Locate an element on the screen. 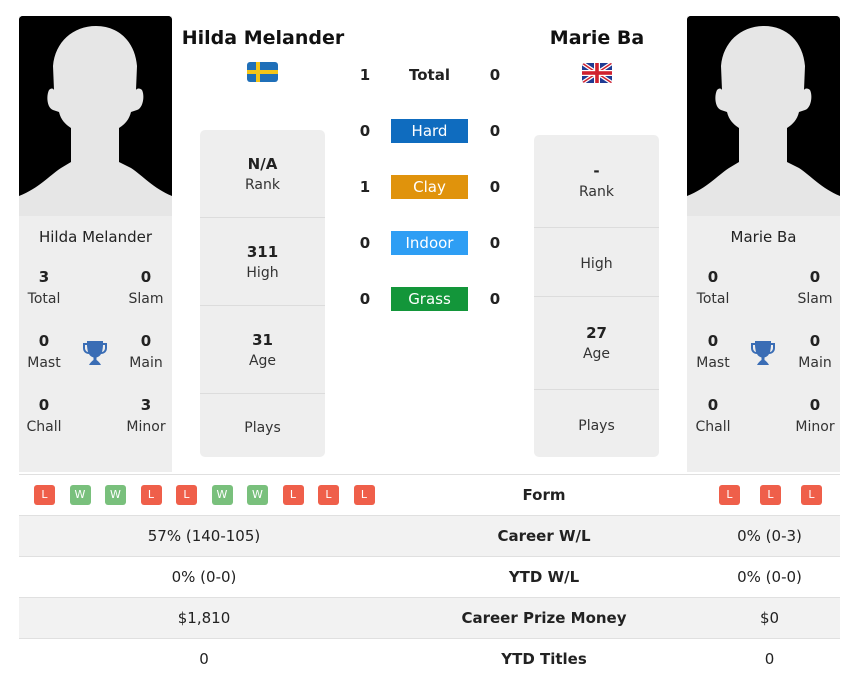  trophy-icon is located at coordinates (95, 353).